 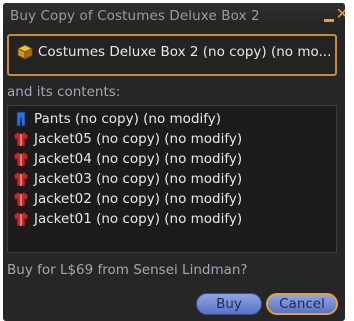 I want to click on cancel-button: Cancel, so click(x=302, y=304).